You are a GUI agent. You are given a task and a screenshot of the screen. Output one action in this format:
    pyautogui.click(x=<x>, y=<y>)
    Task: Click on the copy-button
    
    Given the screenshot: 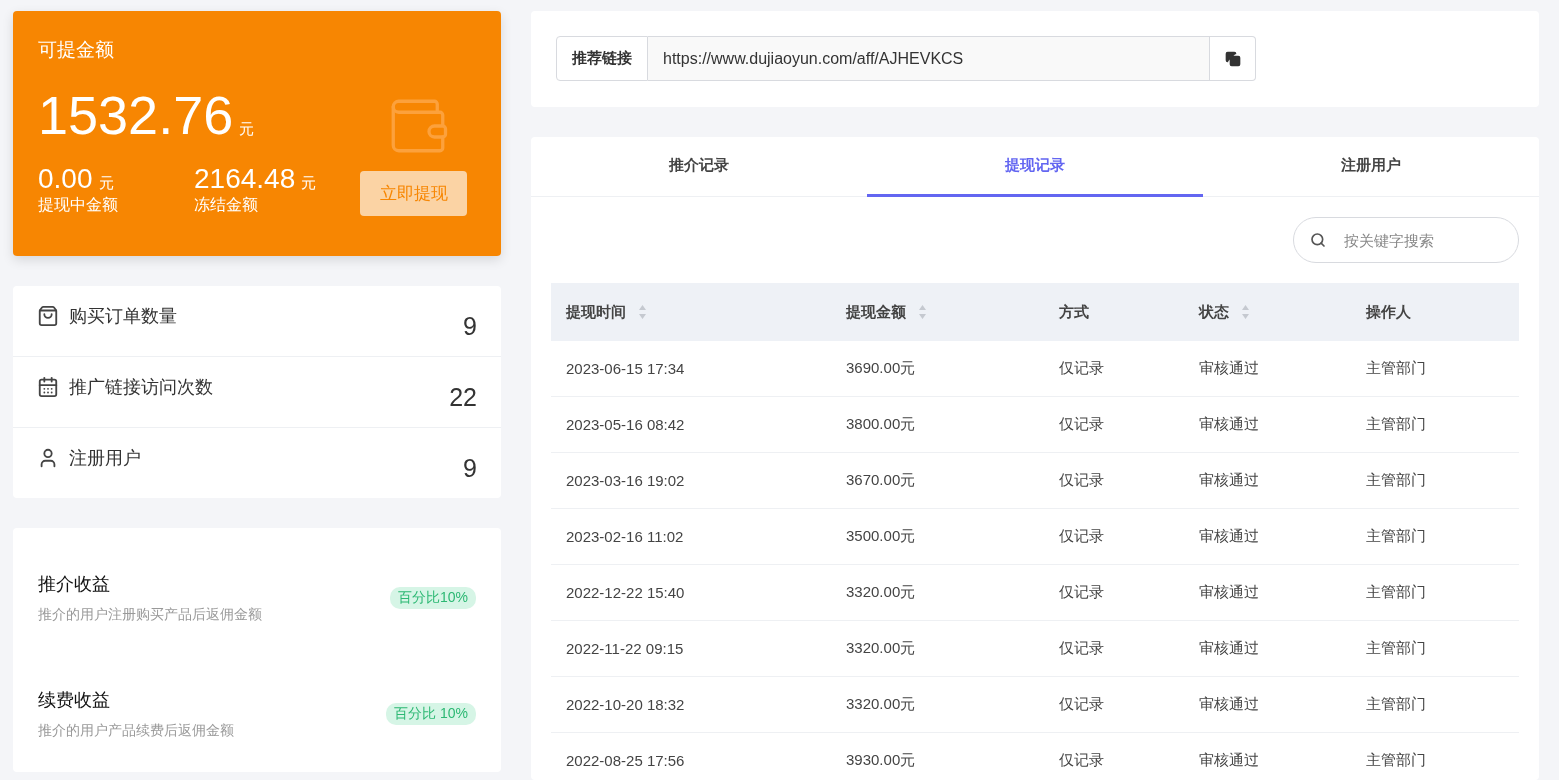 What is the action you would take?
    pyautogui.click(x=1233, y=58)
    